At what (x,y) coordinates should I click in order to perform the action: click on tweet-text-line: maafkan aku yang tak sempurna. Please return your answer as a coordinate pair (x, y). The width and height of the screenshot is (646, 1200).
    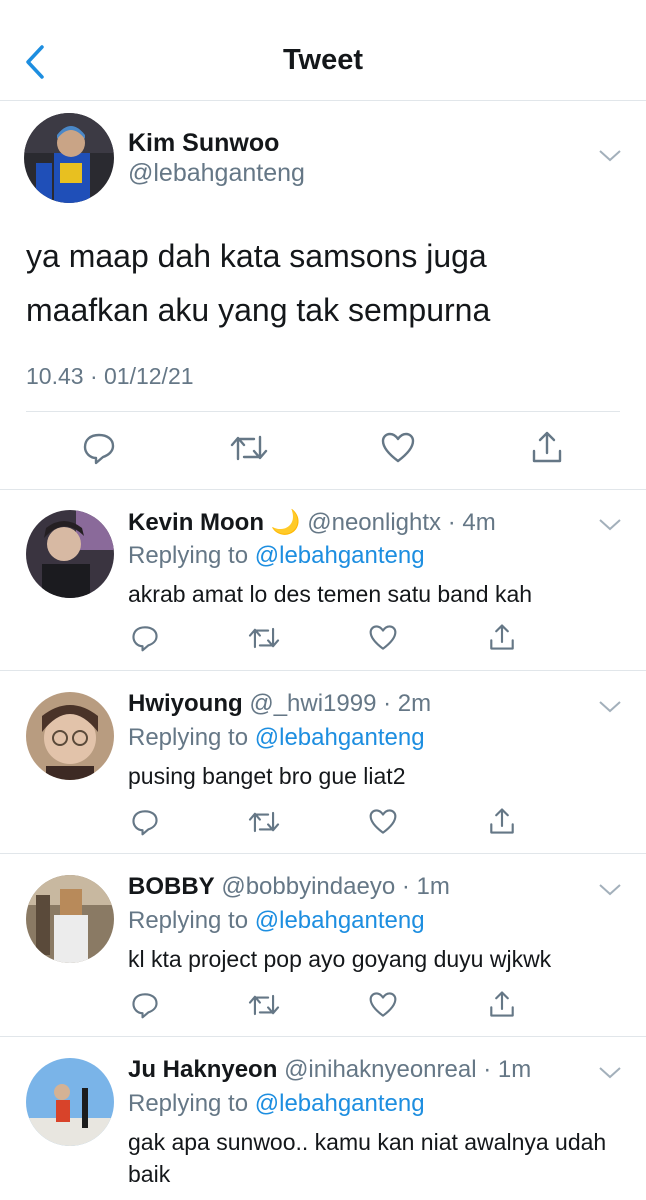
    Looking at the image, I should click on (258, 310).